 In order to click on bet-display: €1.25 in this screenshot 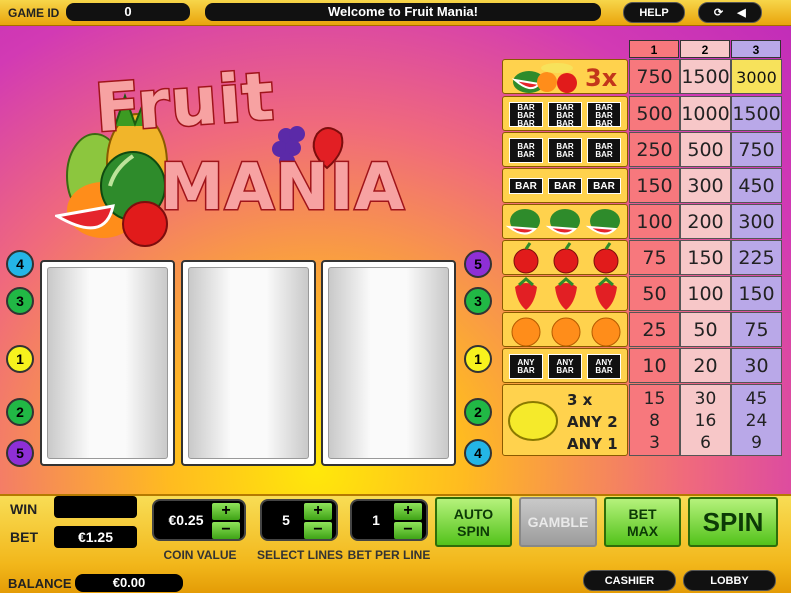, I will do `click(95, 537)`.